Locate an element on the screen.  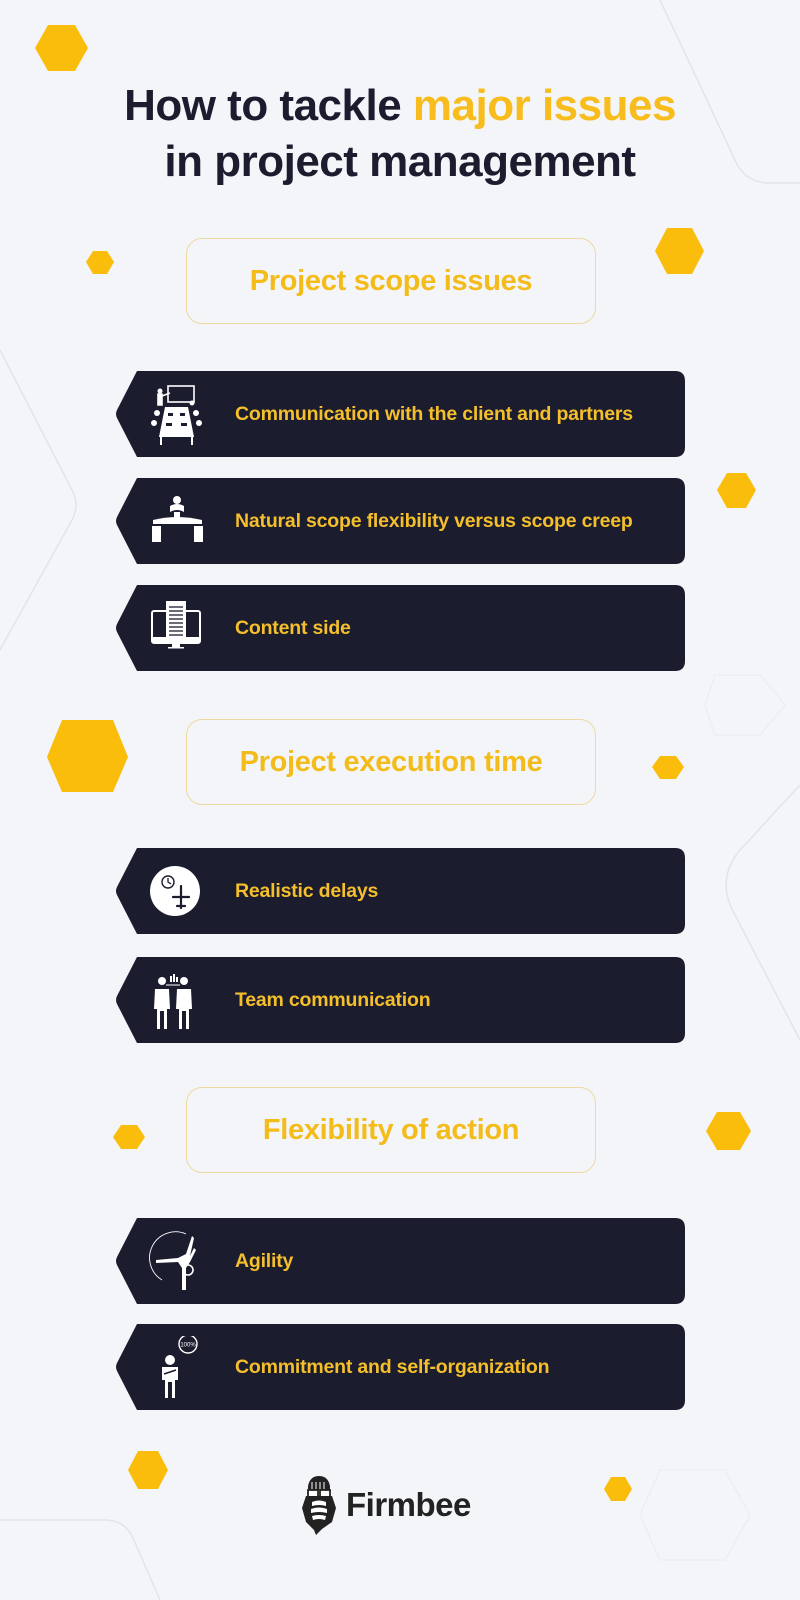
section-heading-text: Project scope issues is located at coordinates (391, 280).